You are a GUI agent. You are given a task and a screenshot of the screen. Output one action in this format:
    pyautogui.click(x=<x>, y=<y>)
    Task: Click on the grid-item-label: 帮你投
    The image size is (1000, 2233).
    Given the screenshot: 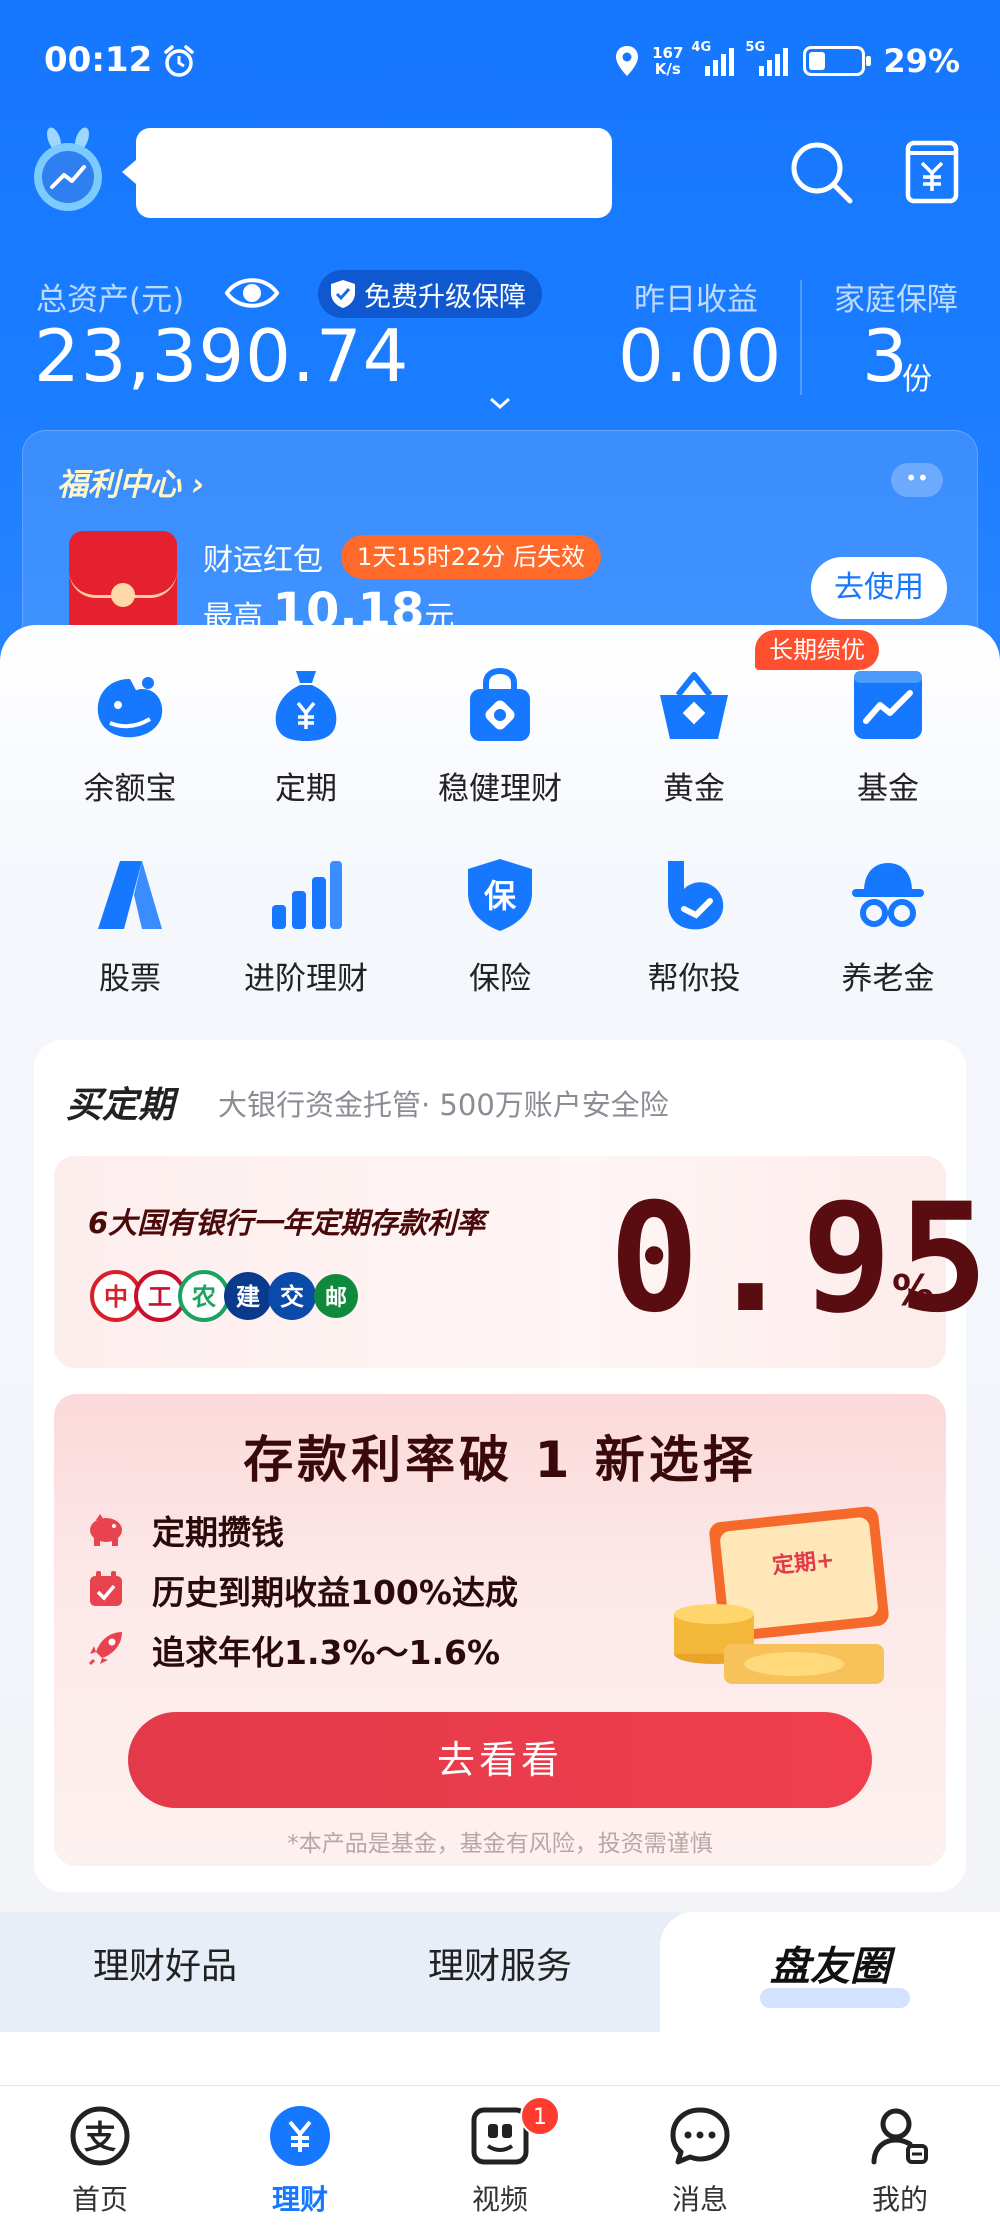 What is the action you would take?
    pyautogui.click(x=694, y=979)
    